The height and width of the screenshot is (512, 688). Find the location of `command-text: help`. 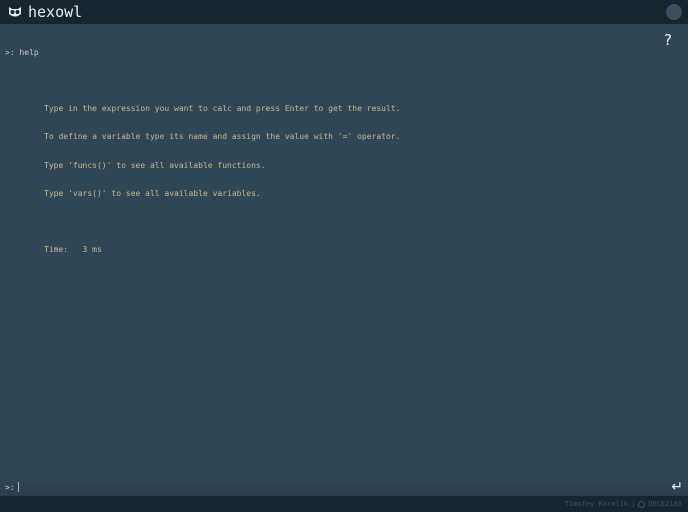

command-text: help is located at coordinates (29, 52).